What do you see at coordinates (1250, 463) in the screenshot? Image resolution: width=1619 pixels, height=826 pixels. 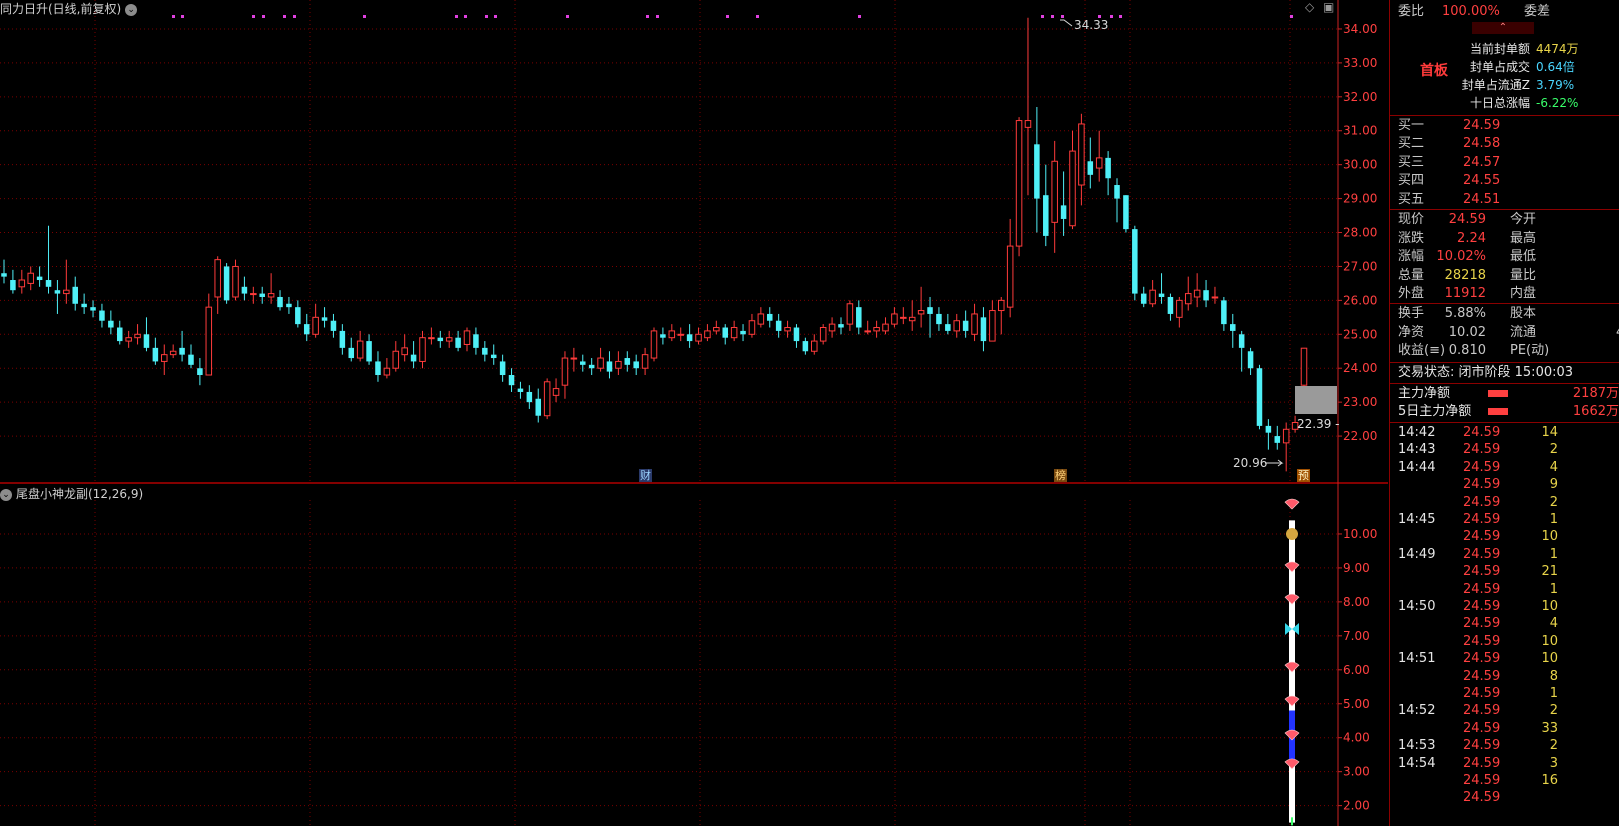 I see `low-price-label: 20.96` at bounding box center [1250, 463].